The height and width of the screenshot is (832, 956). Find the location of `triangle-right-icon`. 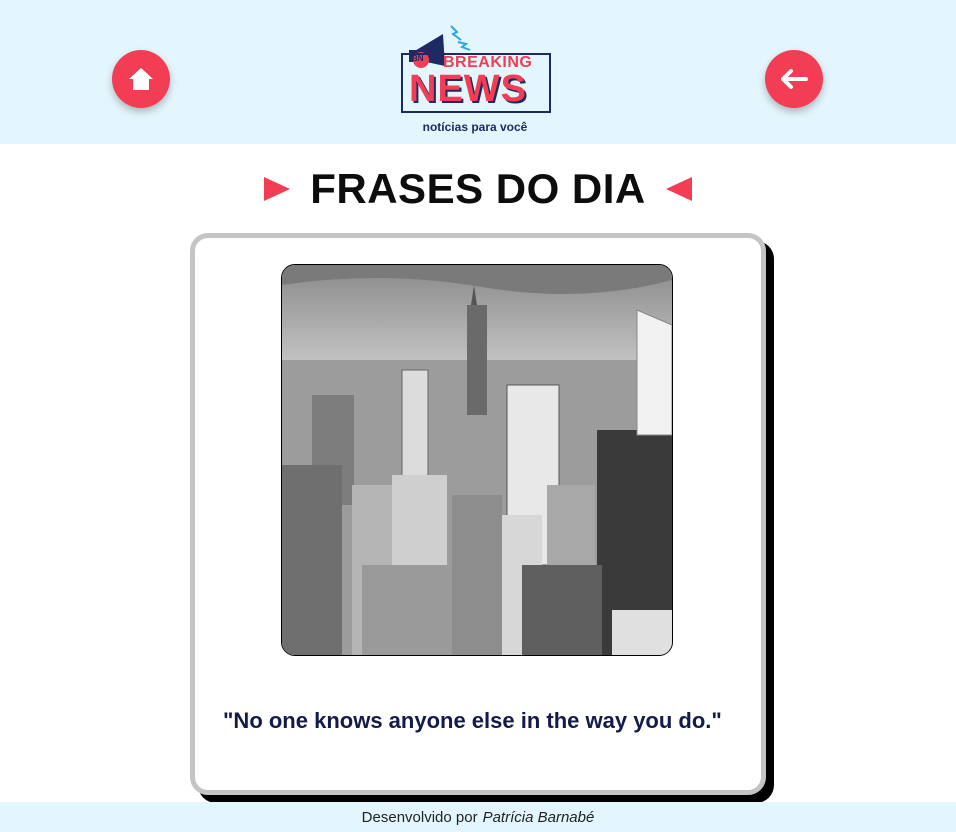

triangle-right-icon is located at coordinates (277, 189).